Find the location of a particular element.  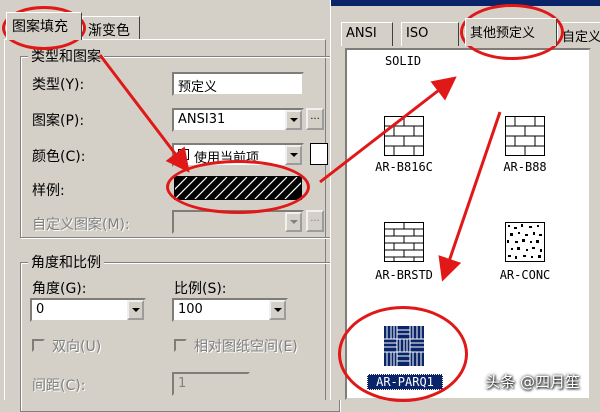

double-checkbox is located at coordinates (38, 345).